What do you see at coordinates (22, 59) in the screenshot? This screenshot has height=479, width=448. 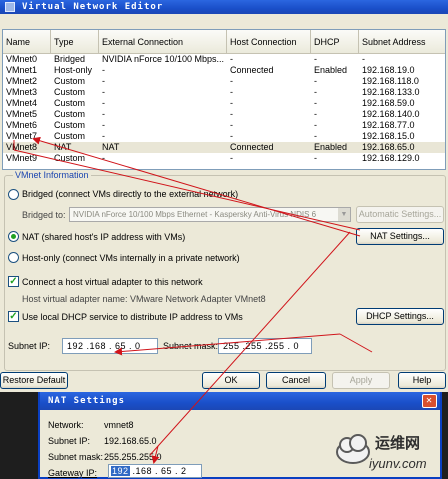 I see `table-cell-name: VMnet0` at bounding box center [22, 59].